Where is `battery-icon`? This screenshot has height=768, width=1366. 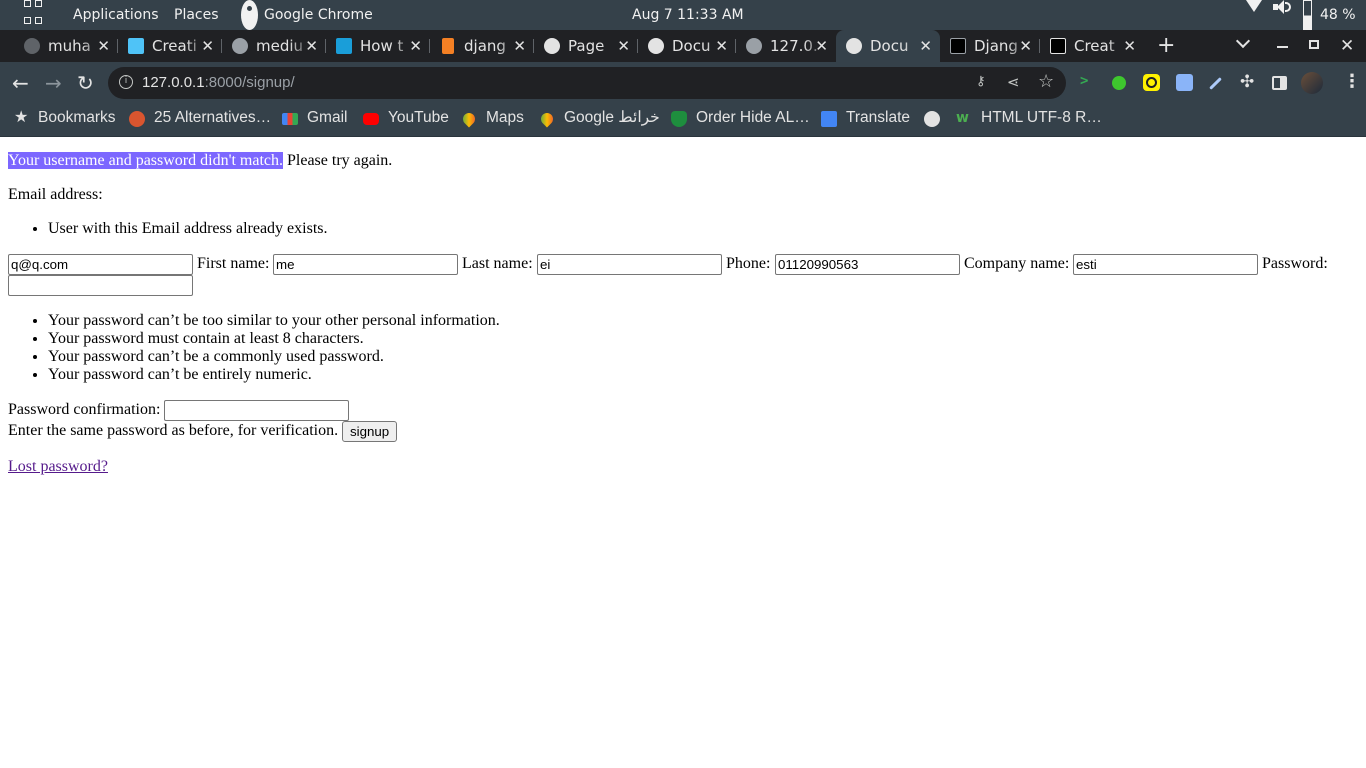
battery-icon is located at coordinates (1307, 15).